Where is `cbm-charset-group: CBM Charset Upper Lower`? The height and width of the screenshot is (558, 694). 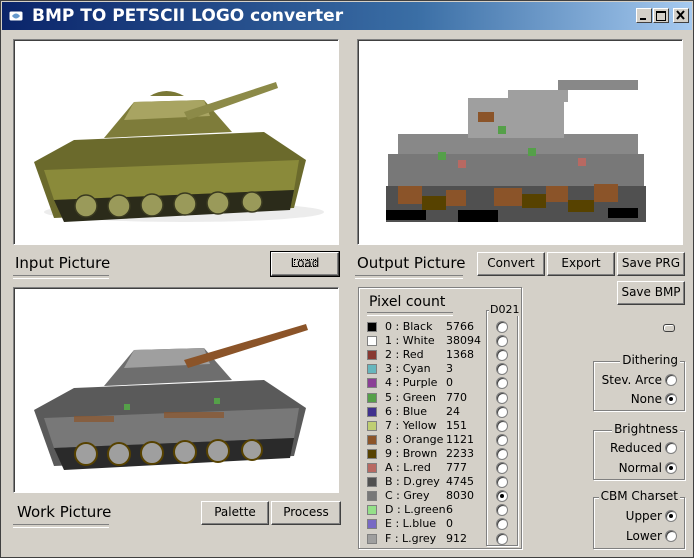
cbm-charset-group: CBM Charset Upper Lower is located at coordinates (639, 519).